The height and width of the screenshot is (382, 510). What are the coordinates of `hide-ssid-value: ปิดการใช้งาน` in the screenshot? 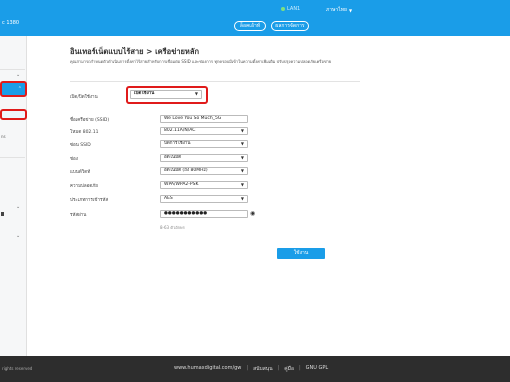 It's located at (177, 143).